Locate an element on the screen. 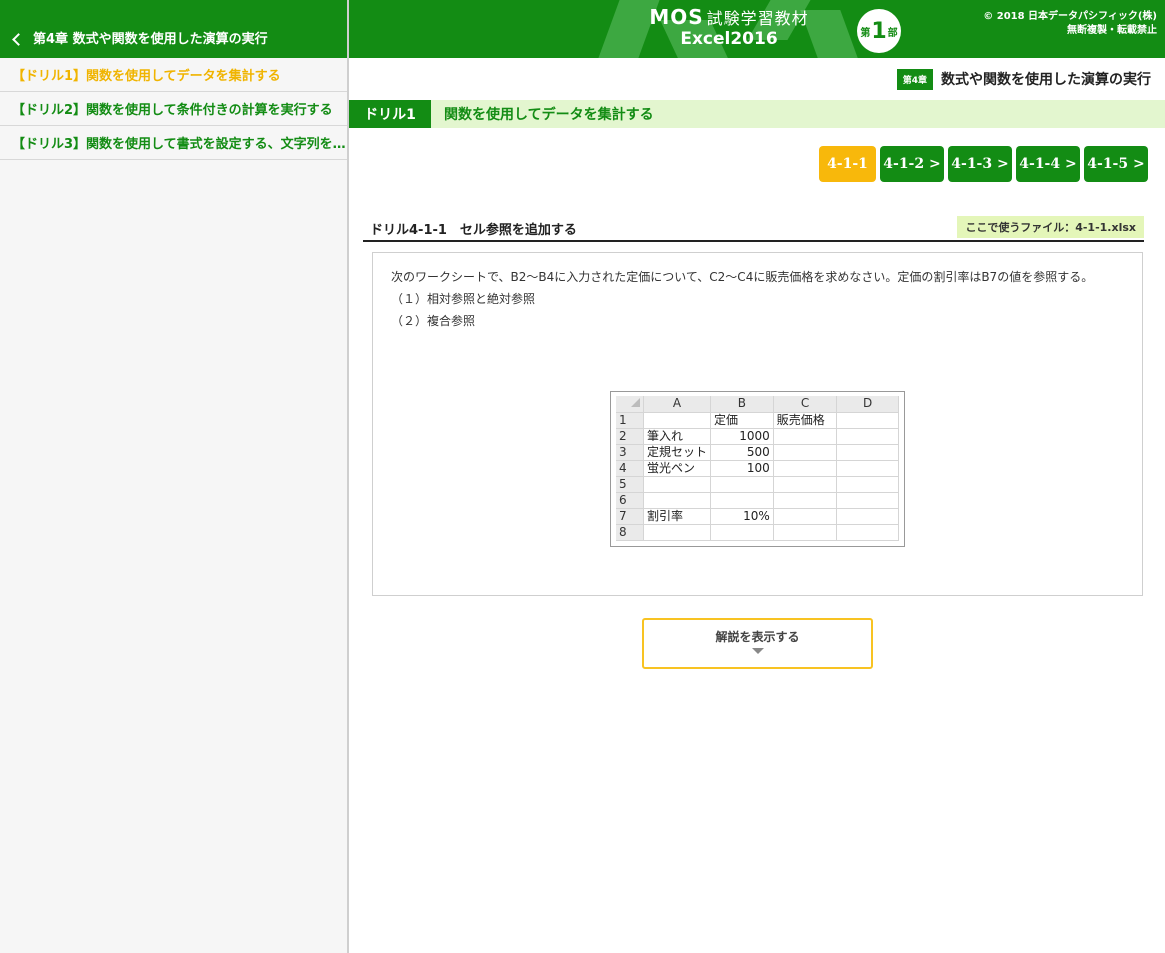 This screenshot has height=953, width=1165. section-title: ドリル4-1-1 セル参照を追加する is located at coordinates (473, 230).